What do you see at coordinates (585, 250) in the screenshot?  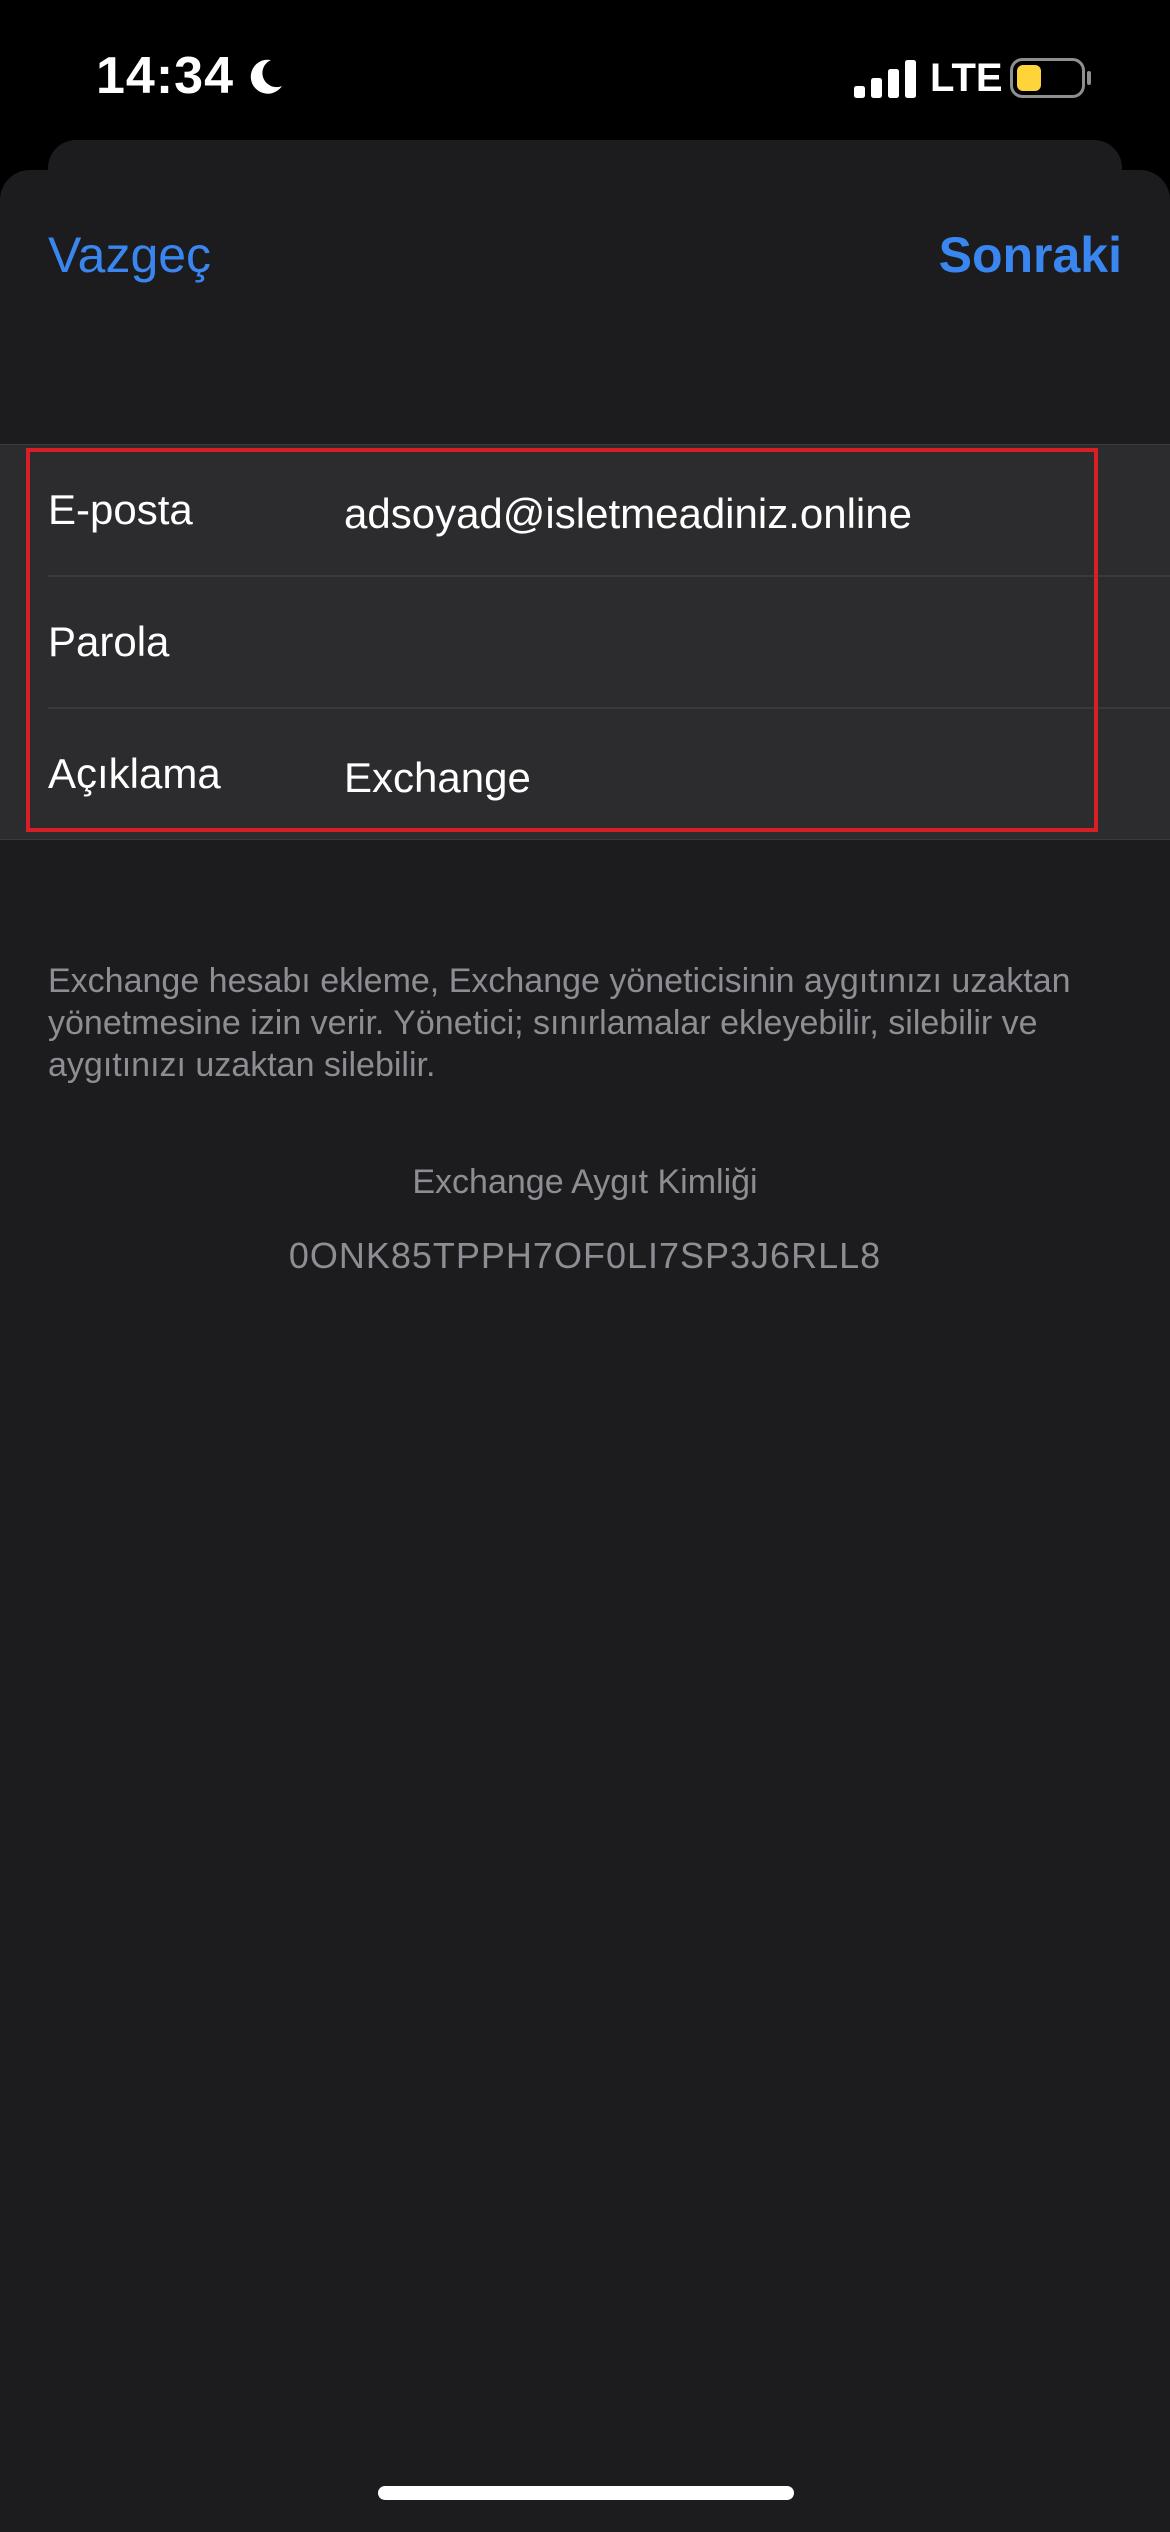 I see `nav-bar: Vazgeç Sonraki` at bounding box center [585, 250].